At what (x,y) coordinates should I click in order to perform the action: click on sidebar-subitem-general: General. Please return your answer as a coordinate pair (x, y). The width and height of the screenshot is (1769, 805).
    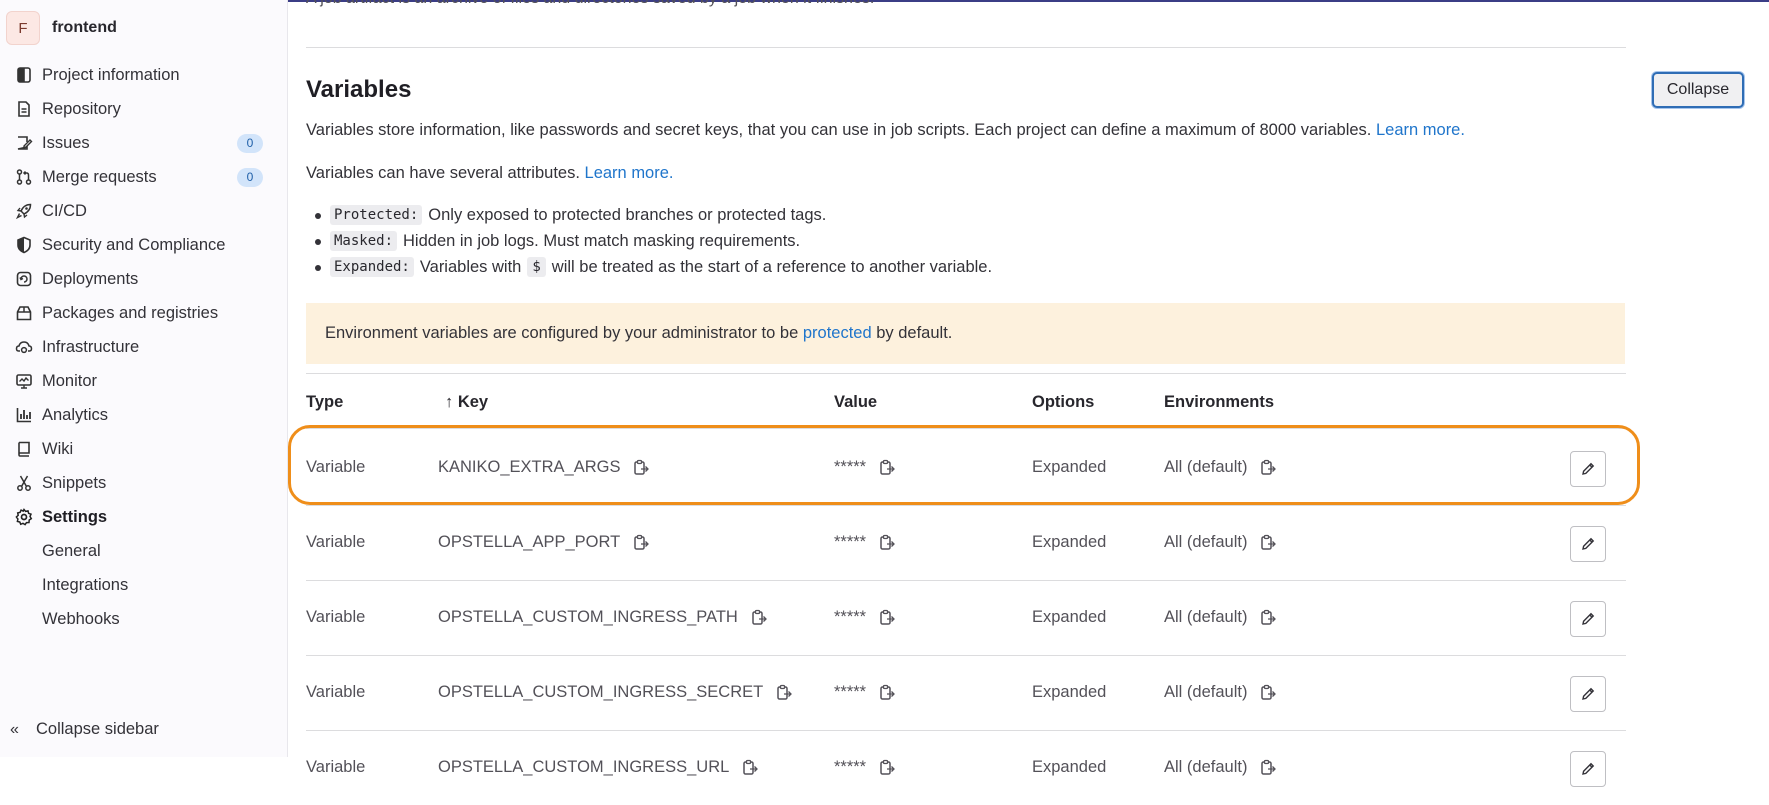
    Looking at the image, I should click on (71, 551).